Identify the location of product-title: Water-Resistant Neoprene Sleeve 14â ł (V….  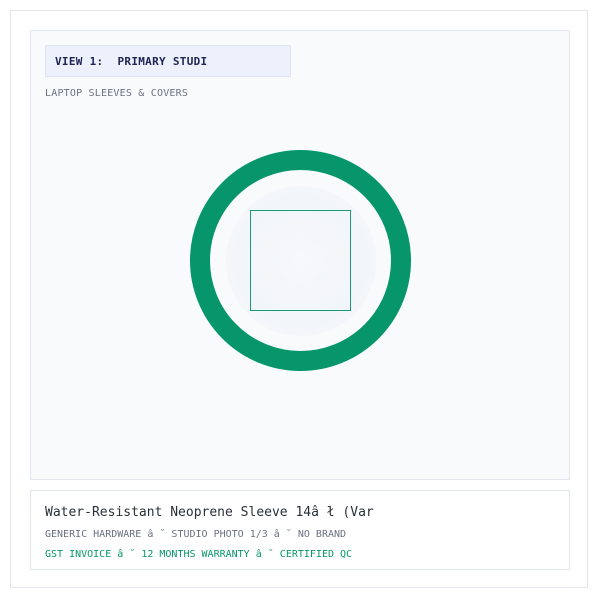
(209, 512).